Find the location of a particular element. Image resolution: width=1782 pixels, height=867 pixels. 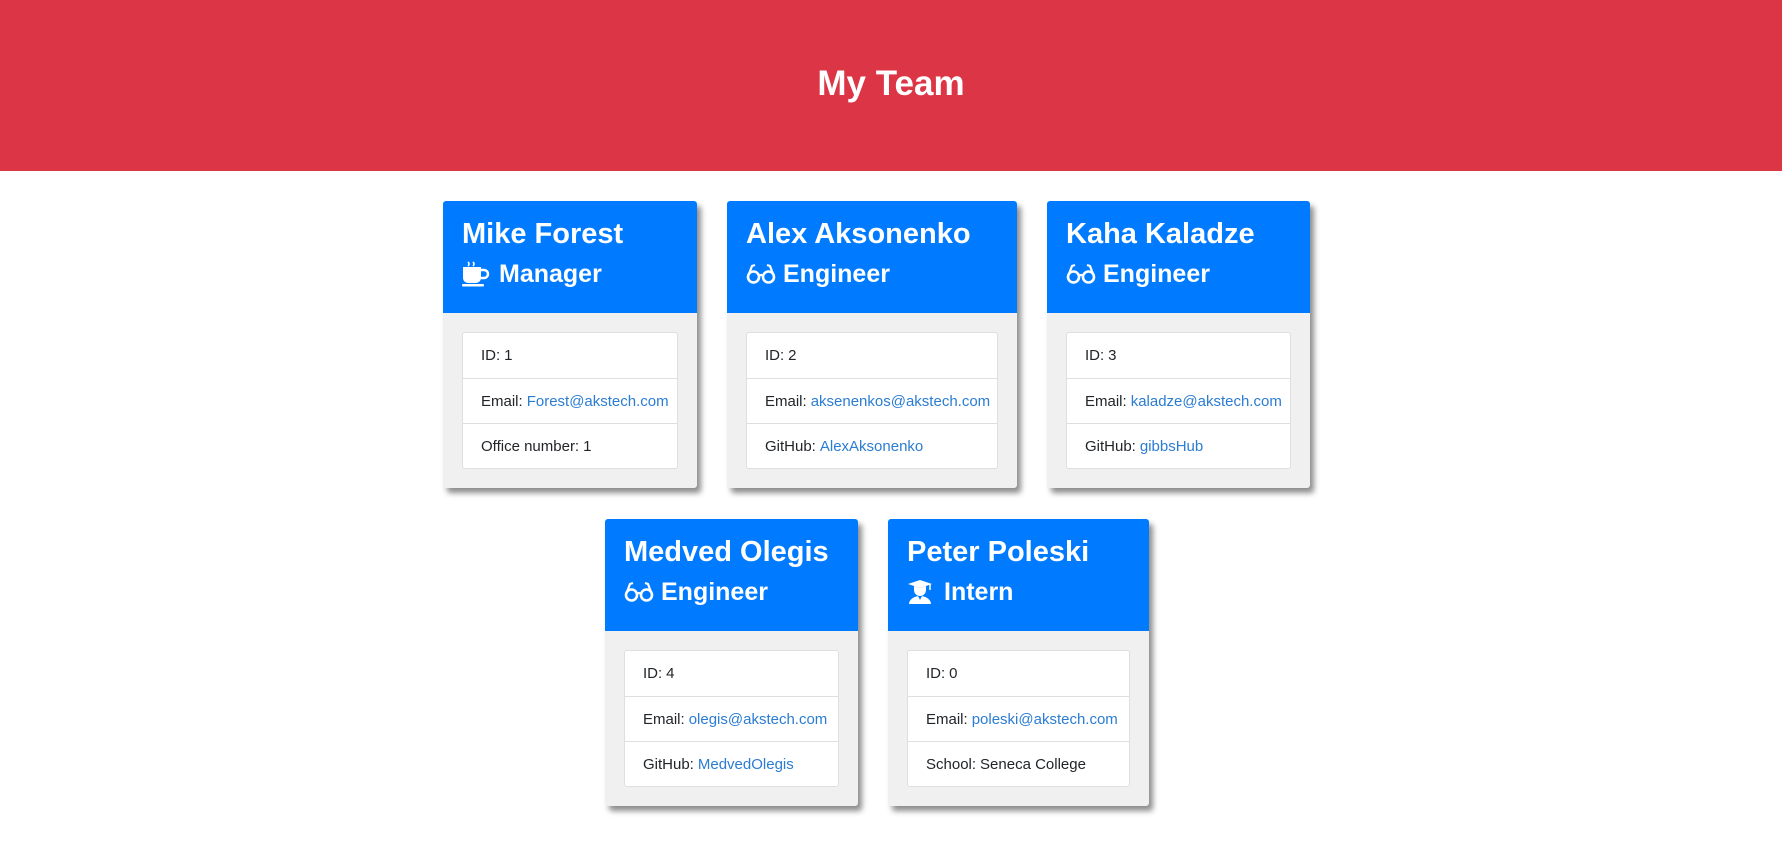

page-title: My Team is located at coordinates (891, 83).